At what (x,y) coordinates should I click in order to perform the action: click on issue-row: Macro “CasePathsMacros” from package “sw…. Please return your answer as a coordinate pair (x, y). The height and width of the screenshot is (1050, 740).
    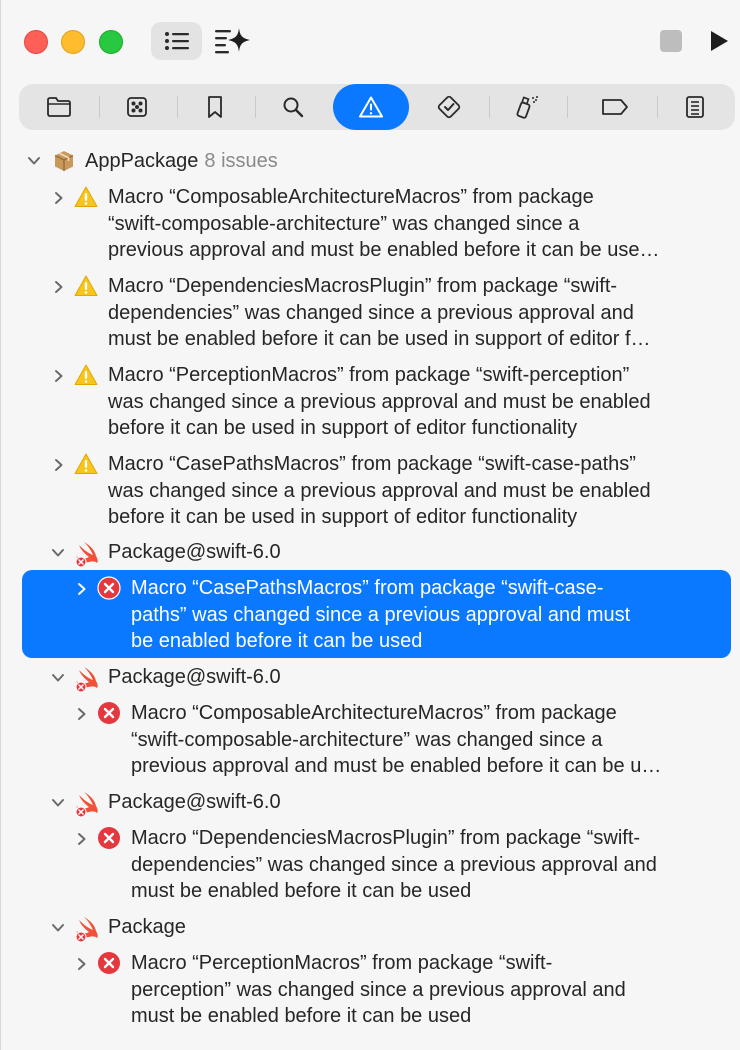
    Looking at the image, I should click on (370, 492).